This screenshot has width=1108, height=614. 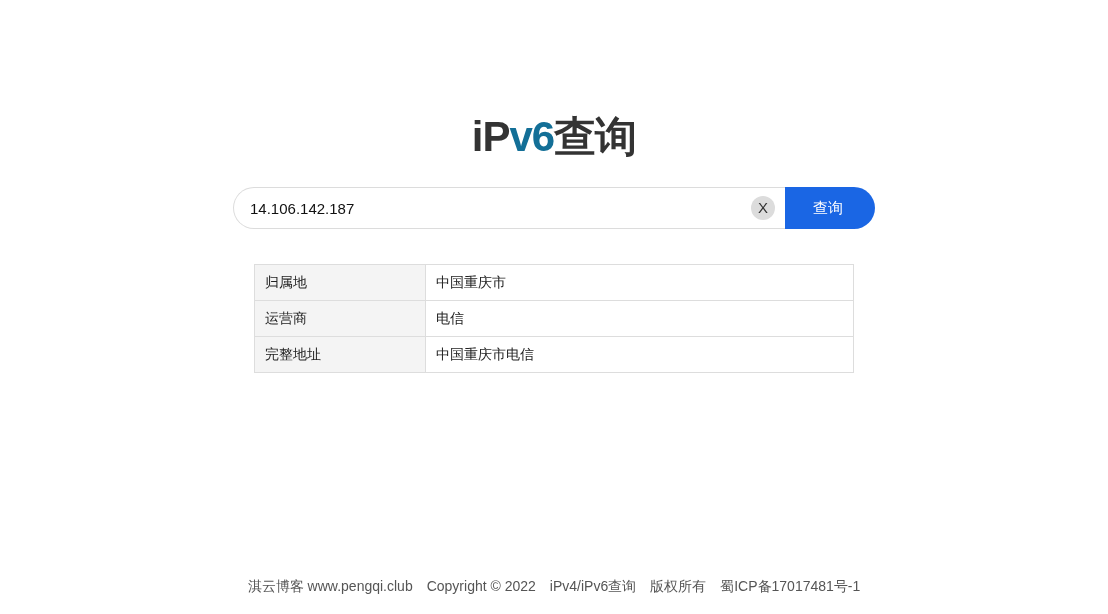 I want to click on footer-text: iPv4/iPv6查询, so click(x=593, y=587).